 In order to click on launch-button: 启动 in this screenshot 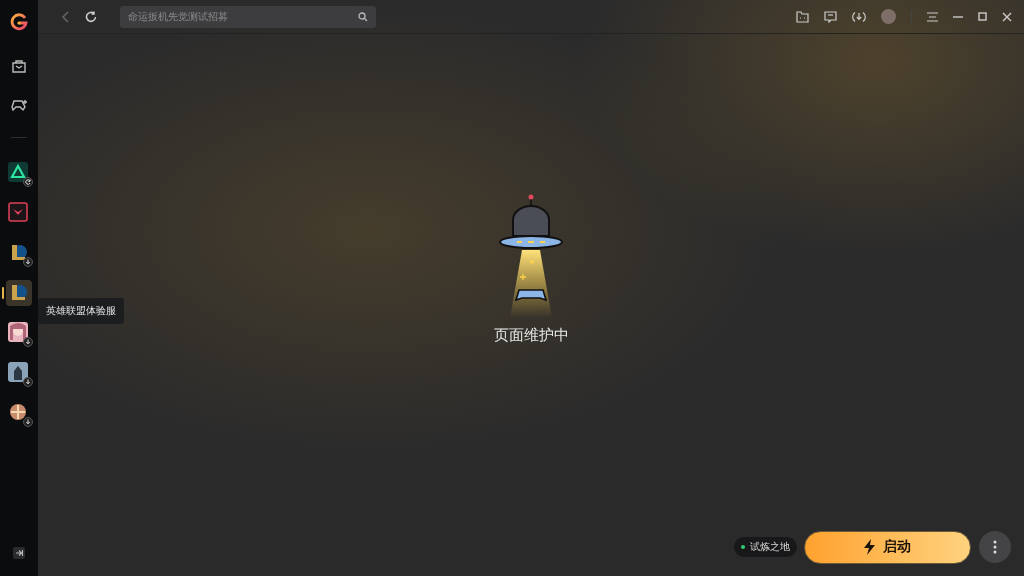, I will do `click(887, 547)`.